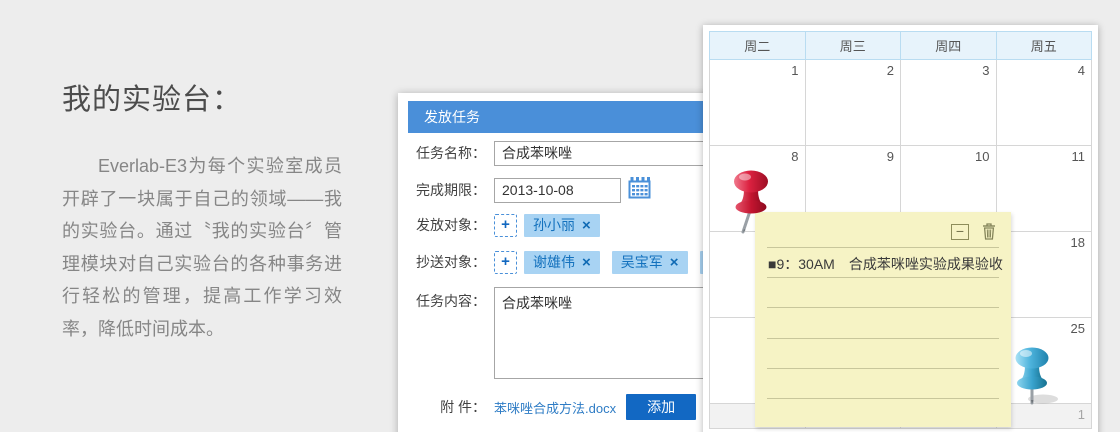 This screenshot has width=1120, height=432. I want to click on calendar-header-row: 周二 周三 周四 周五, so click(900, 45).